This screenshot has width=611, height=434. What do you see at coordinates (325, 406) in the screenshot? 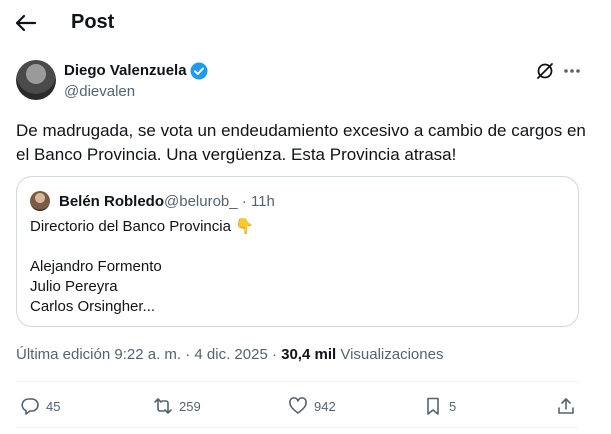
I see `like-count: 942` at bounding box center [325, 406].